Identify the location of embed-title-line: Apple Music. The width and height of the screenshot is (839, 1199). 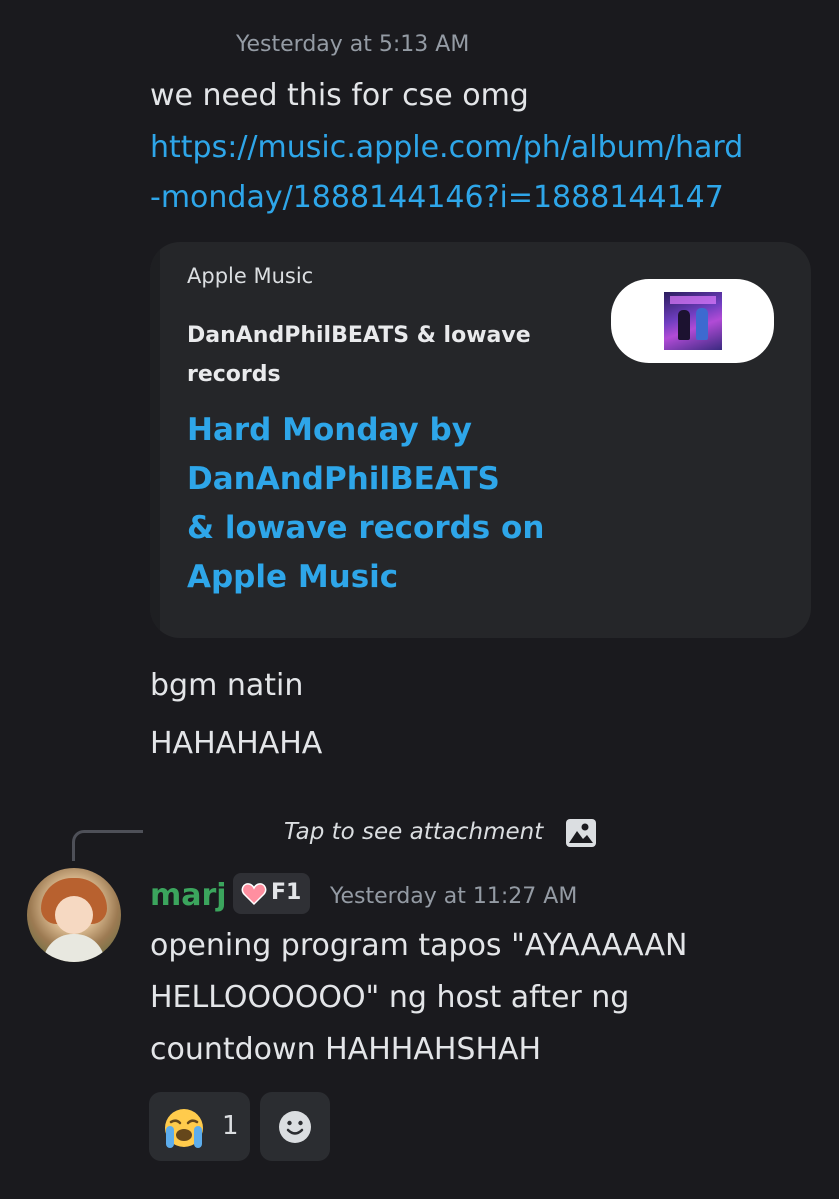
(377, 577).